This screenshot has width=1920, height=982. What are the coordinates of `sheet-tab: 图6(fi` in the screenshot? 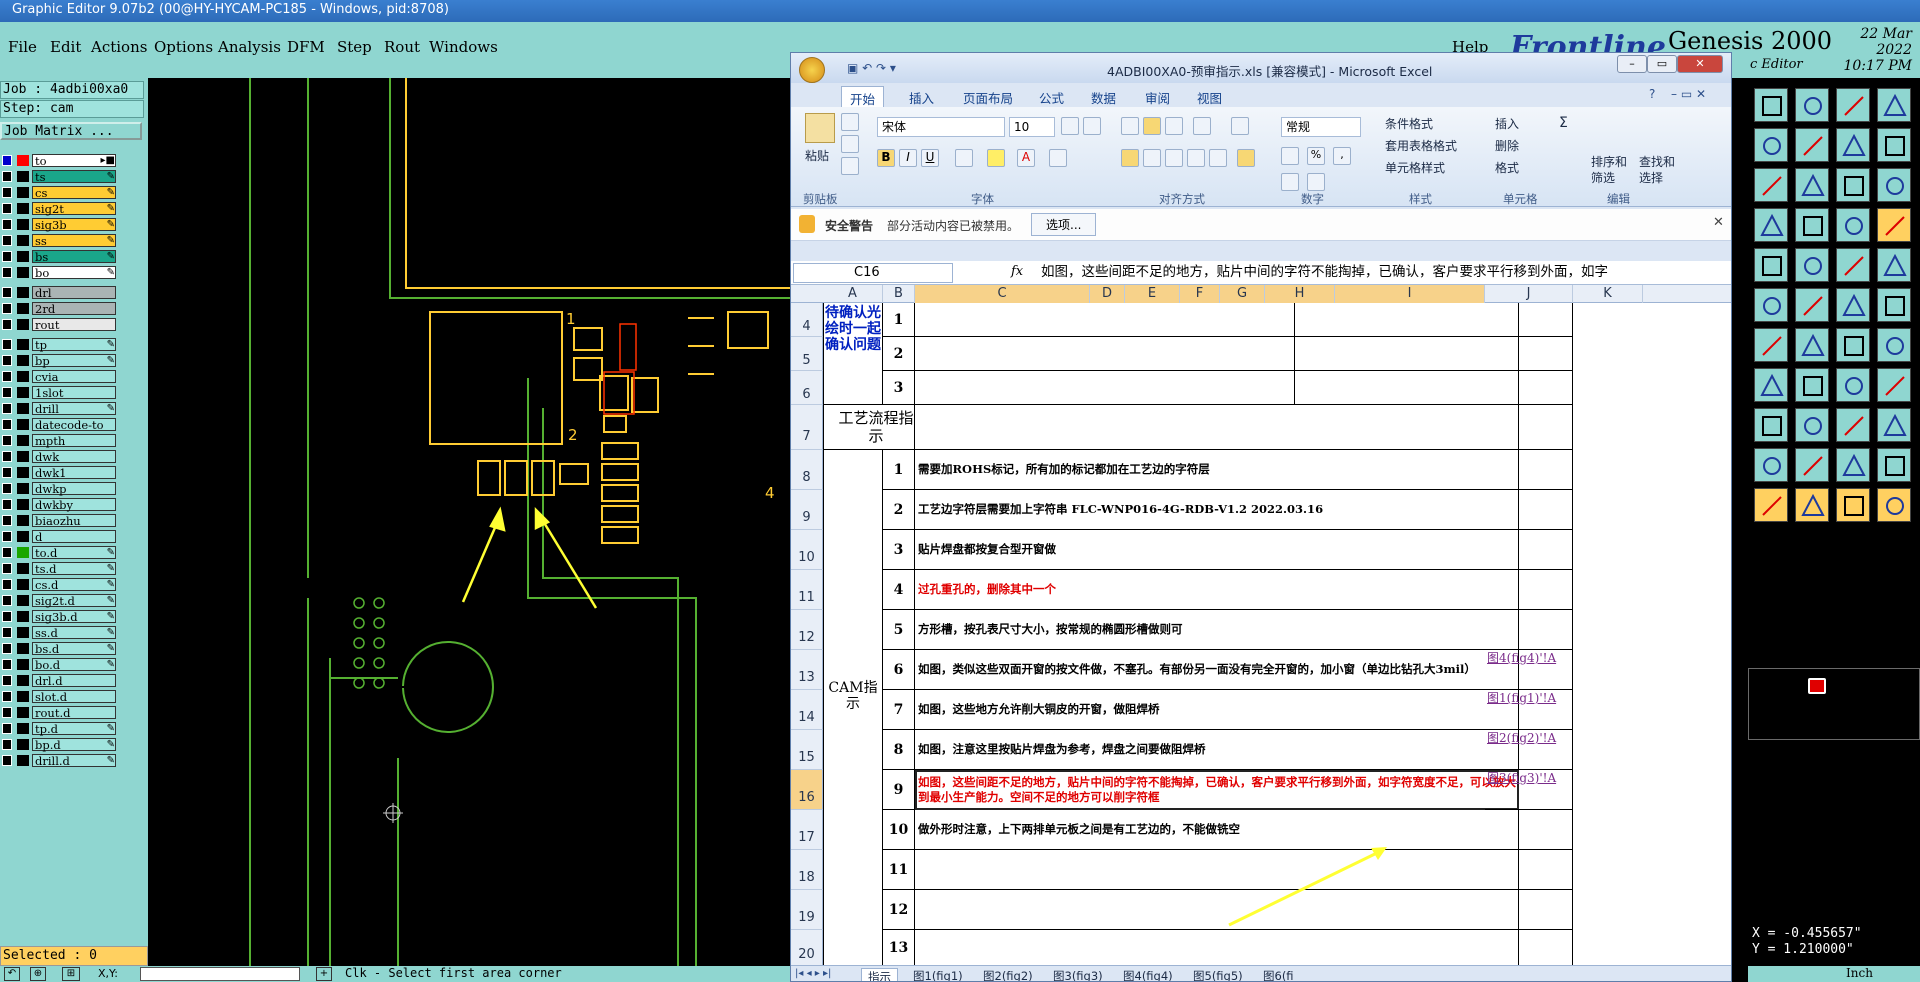 It's located at (1278, 974).